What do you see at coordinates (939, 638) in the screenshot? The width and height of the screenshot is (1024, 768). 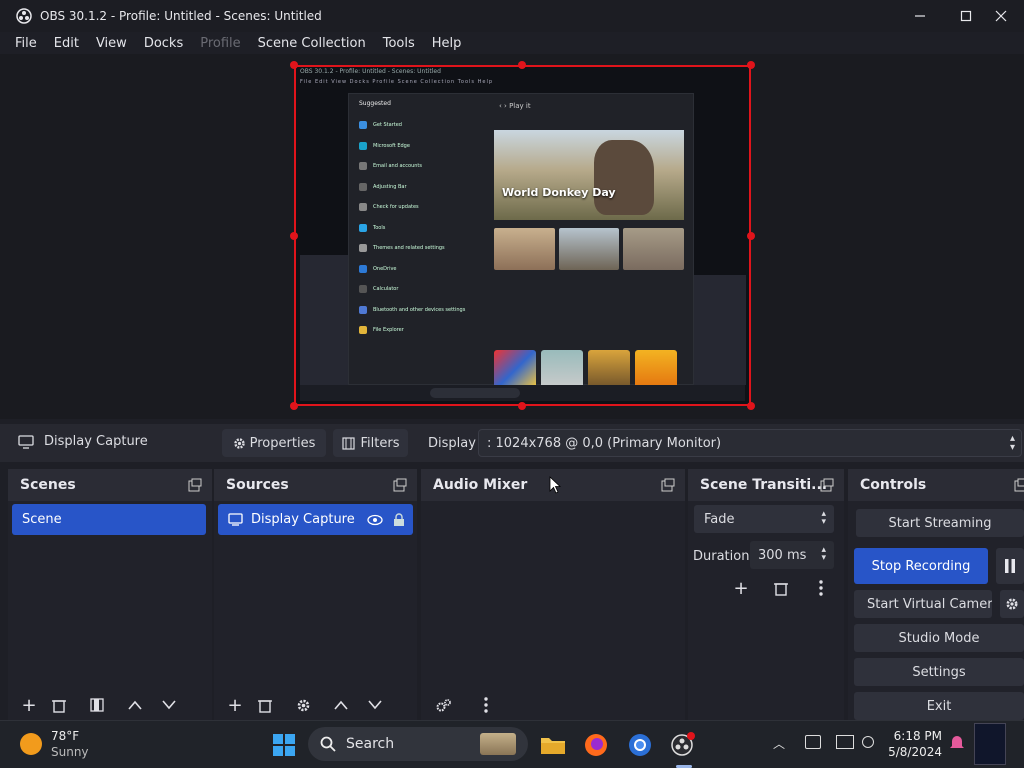 I see `studio-mode-button: Studio Mode` at bounding box center [939, 638].